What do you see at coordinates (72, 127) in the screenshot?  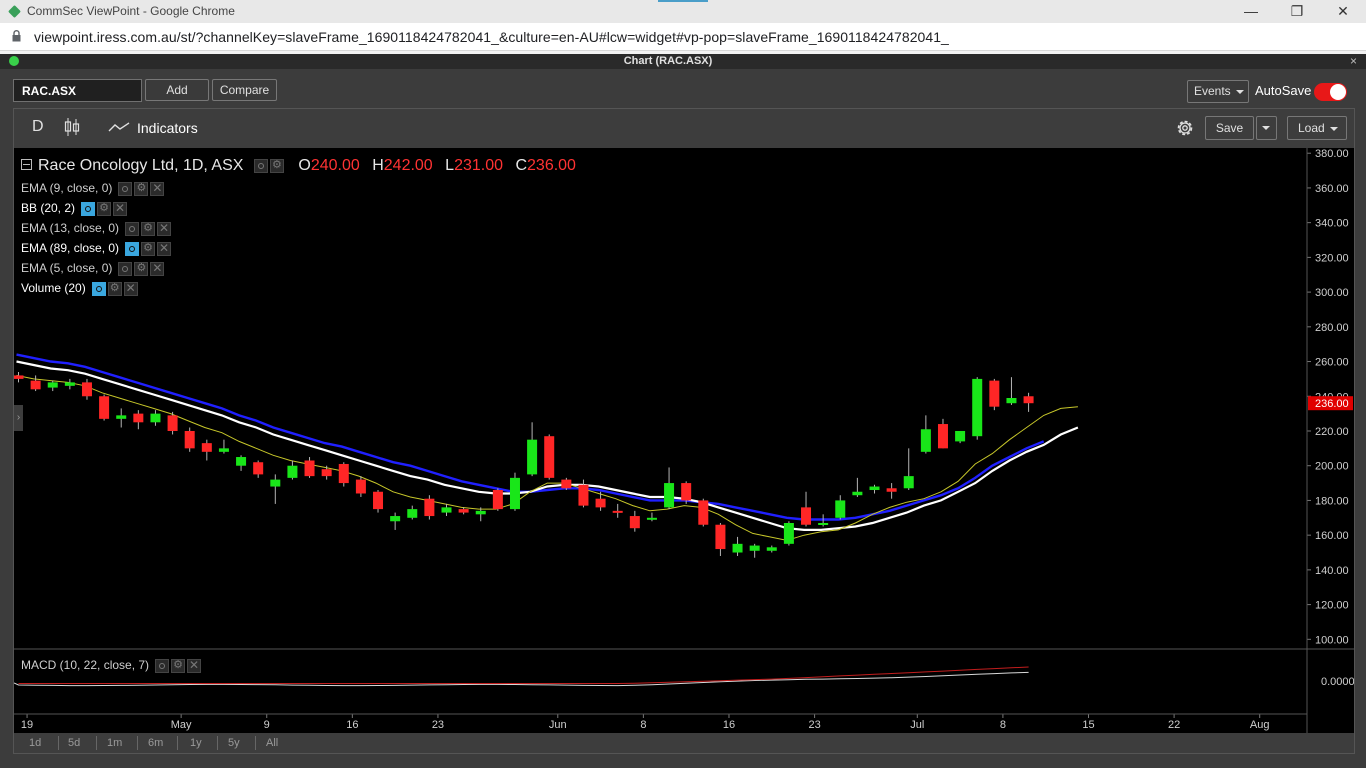 I see `candle-style-icon` at bounding box center [72, 127].